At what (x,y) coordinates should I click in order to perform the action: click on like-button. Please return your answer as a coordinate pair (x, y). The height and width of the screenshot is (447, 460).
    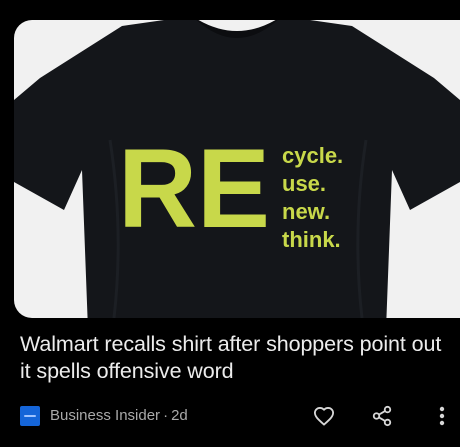
    Looking at the image, I should click on (324, 416).